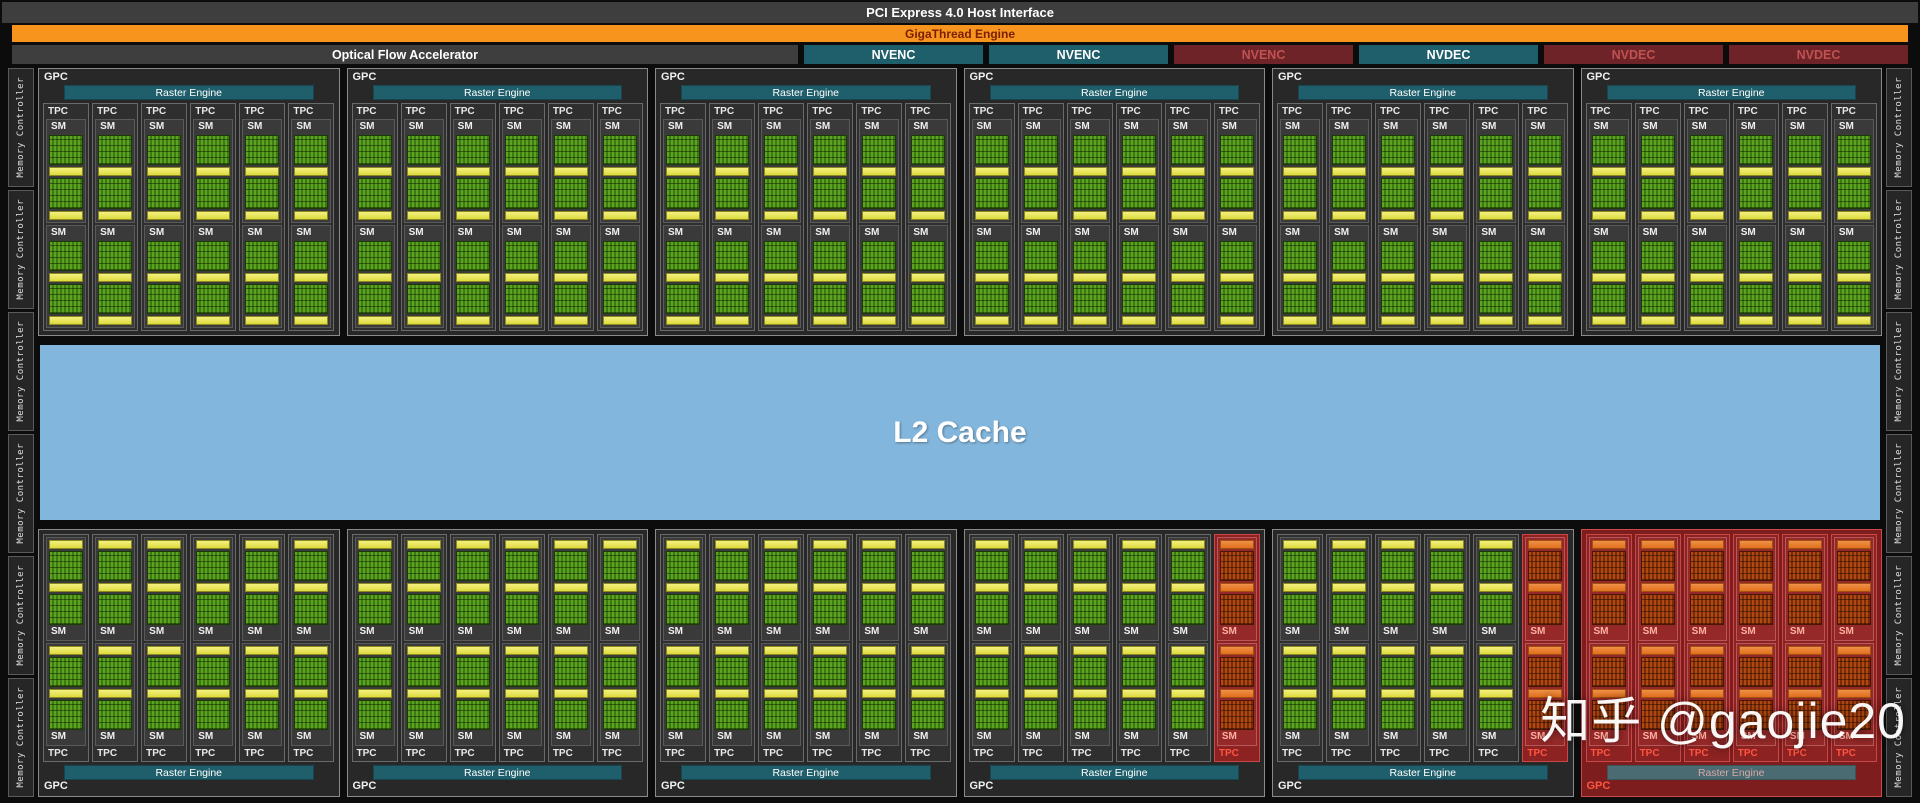 The height and width of the screenshot is (803, 1920). I want to click on gpc-label: GPC, so click(1290, 77).